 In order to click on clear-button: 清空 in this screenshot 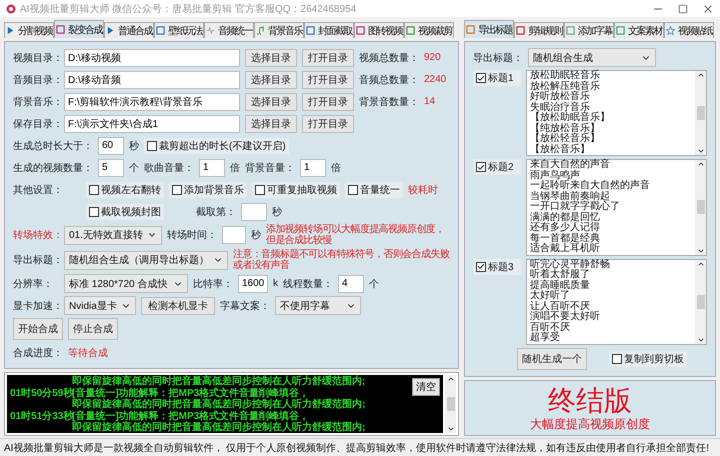, I will do `click(426, 387)`.